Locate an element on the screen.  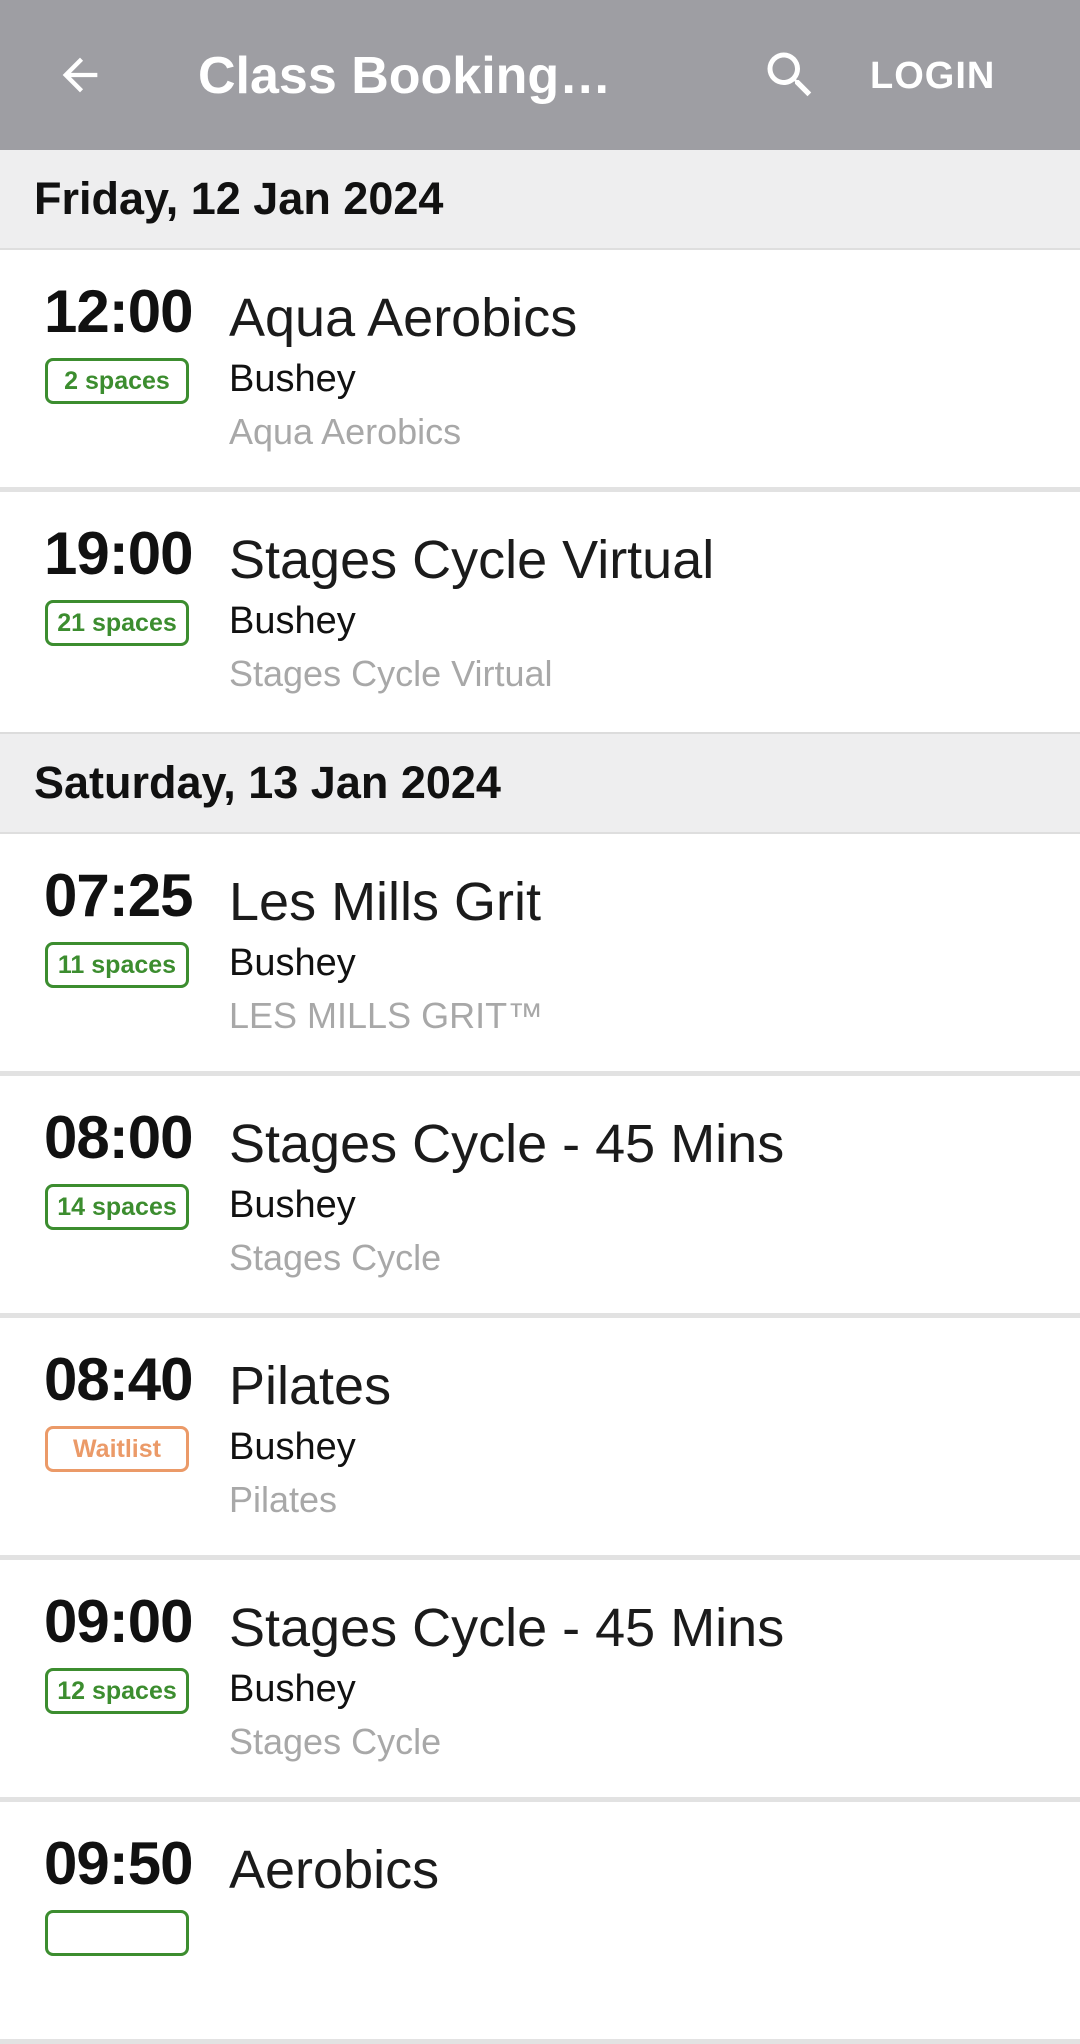
class-name: Les Mills Grit is located at coordinates (385, 902).